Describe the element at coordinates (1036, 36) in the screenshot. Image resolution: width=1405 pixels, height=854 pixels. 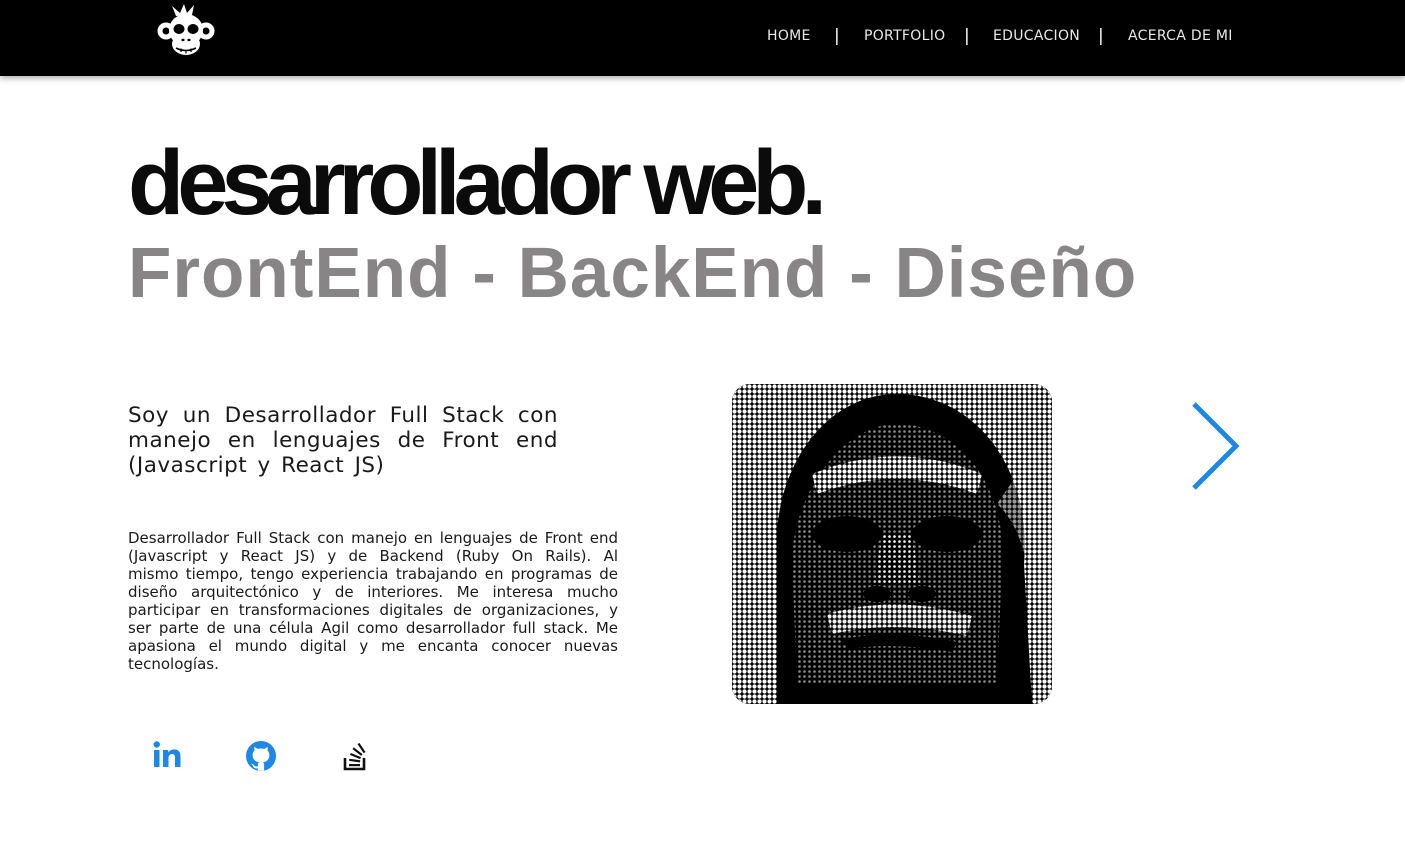
I see `nav-link-educacion: EDUCACION` at that location.